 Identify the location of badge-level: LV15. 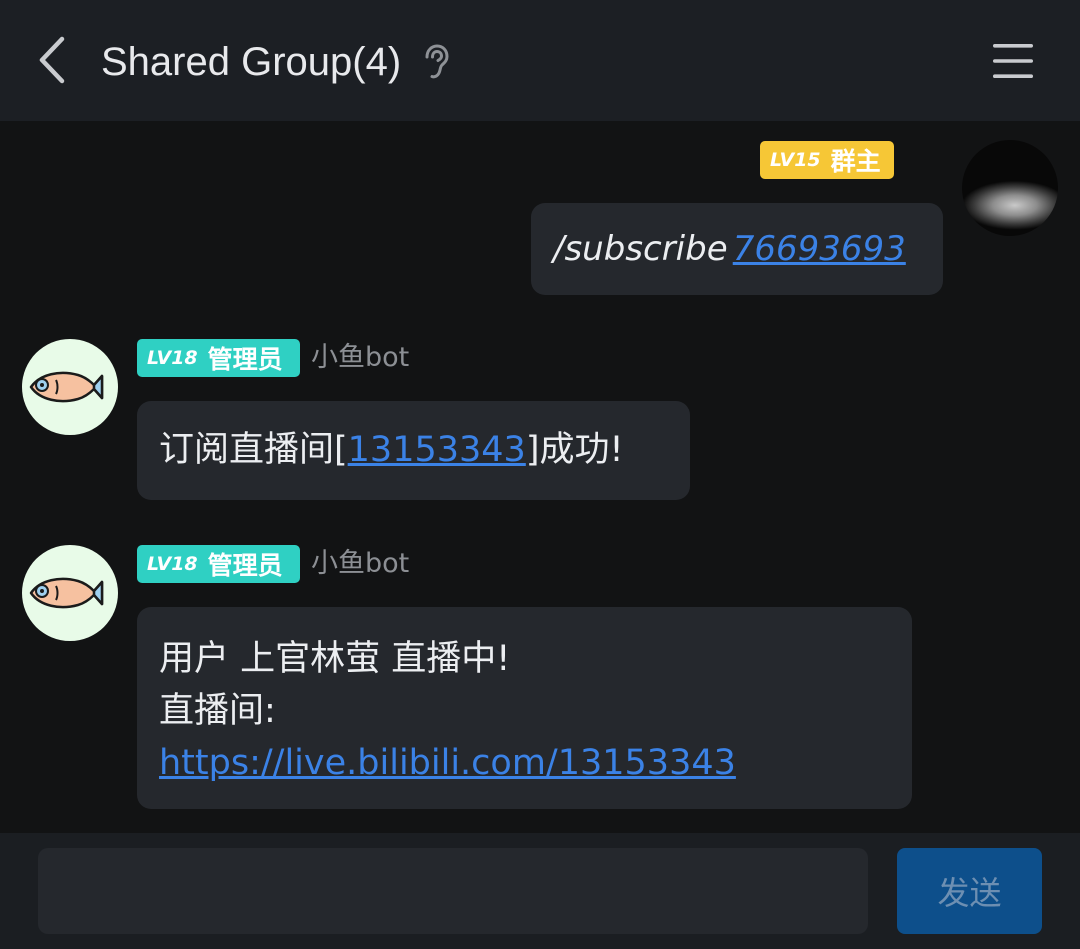
(795, 160).